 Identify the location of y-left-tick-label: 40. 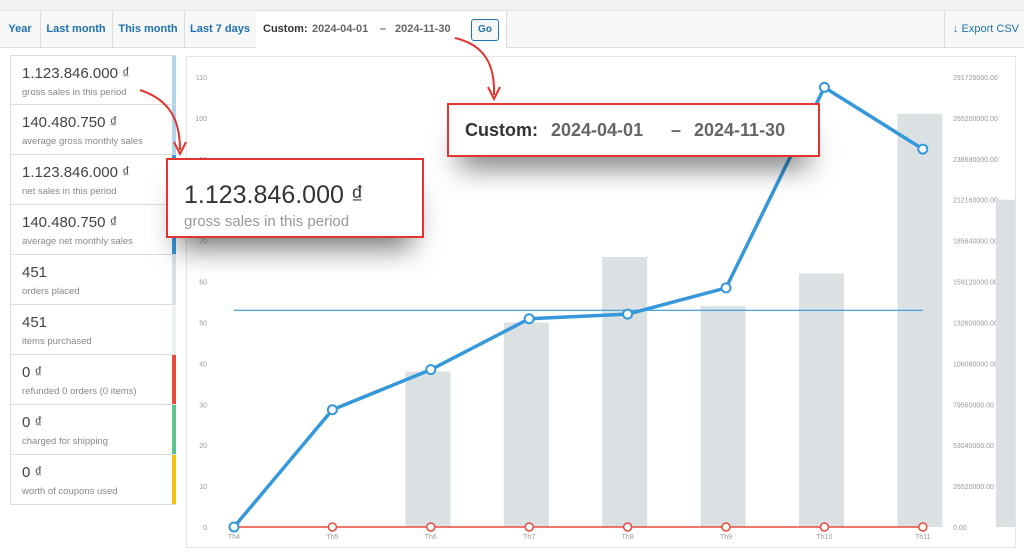
(203, 364).